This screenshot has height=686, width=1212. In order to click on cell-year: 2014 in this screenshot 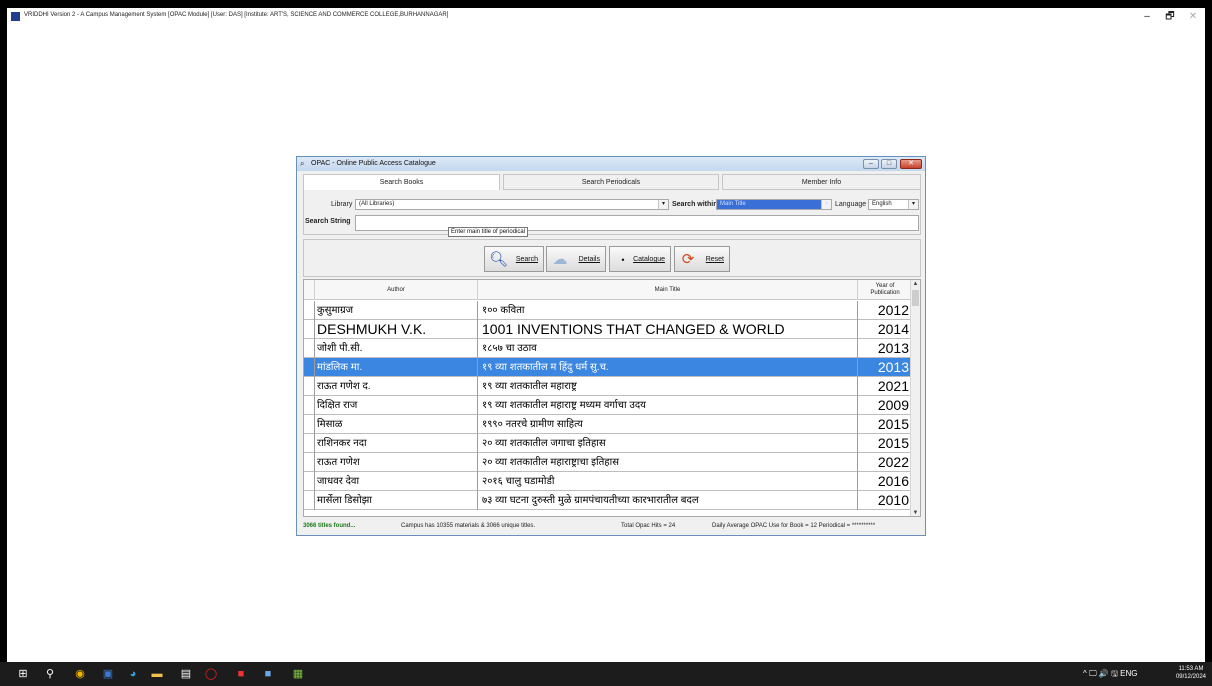, I will do `click(893, 329)`.